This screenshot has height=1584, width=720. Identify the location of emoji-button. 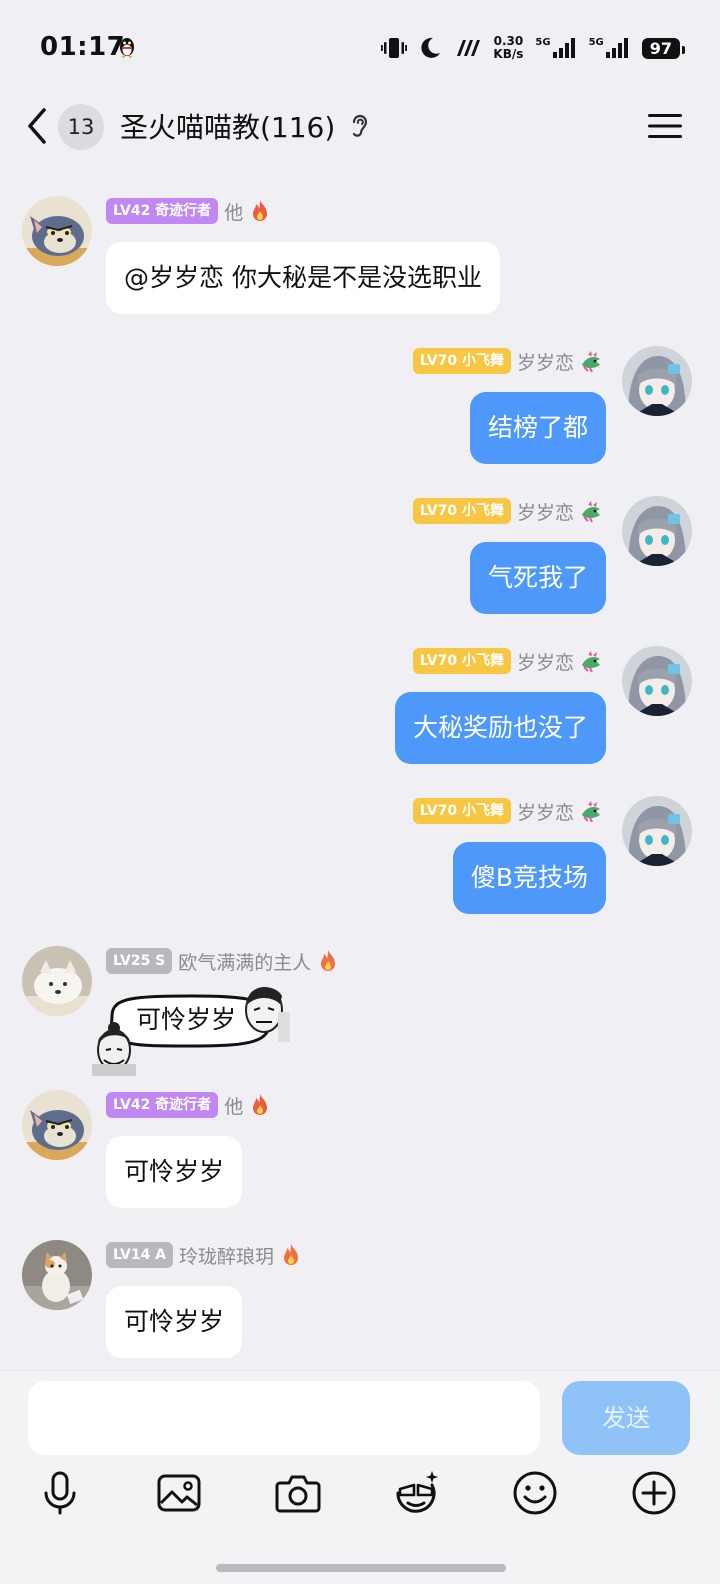
(535, 1493).